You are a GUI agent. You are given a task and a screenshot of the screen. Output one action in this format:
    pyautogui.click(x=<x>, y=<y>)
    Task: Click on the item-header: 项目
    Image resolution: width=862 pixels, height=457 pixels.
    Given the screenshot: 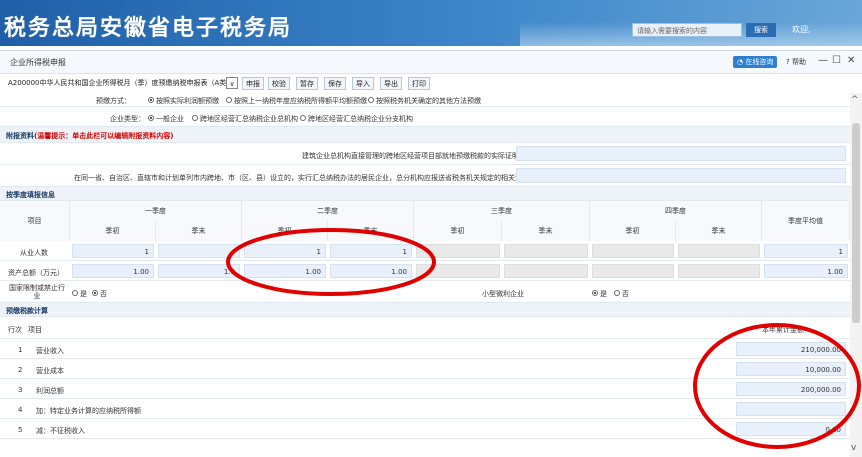 What is the action you would take?
    pyautogui.click(x=35, y=221)
    